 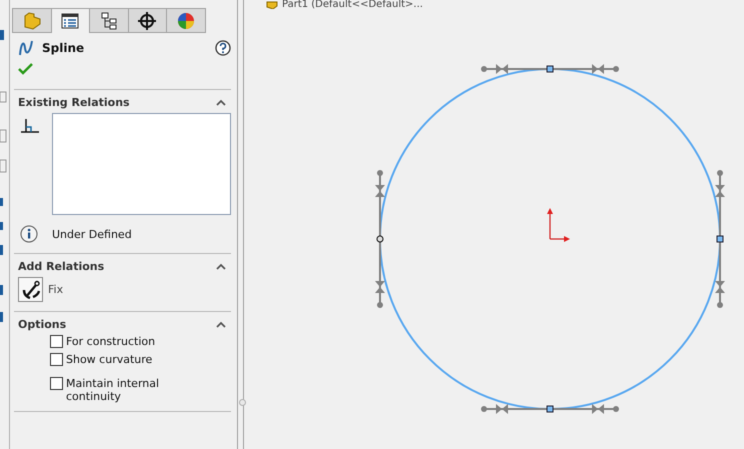 I want to click on origin-axes-icon, so click(x=558, y=225).